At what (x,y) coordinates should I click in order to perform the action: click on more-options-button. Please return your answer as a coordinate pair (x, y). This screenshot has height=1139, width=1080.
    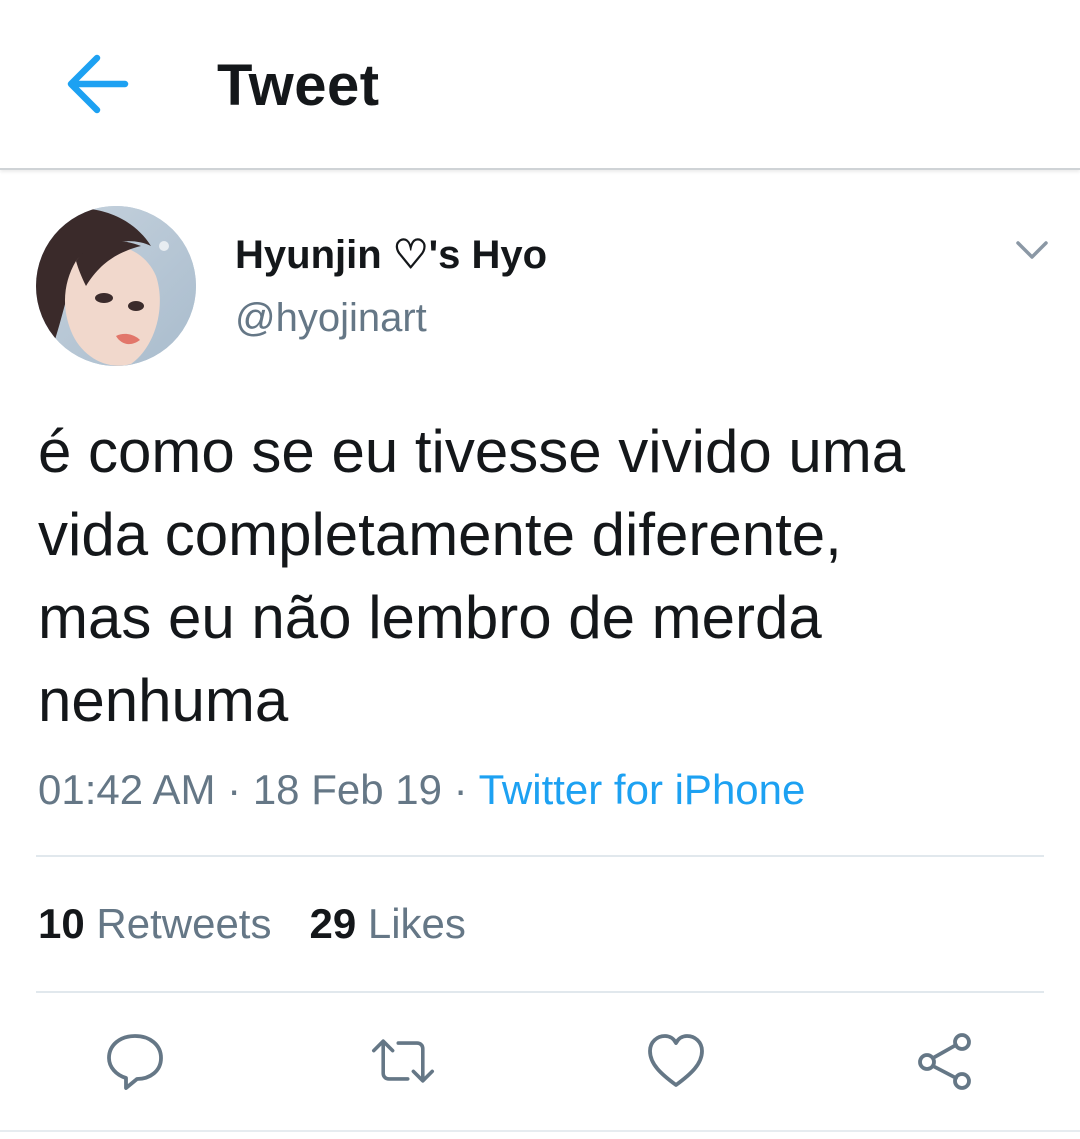
    Looking at the image, I should click on (1032, 250).